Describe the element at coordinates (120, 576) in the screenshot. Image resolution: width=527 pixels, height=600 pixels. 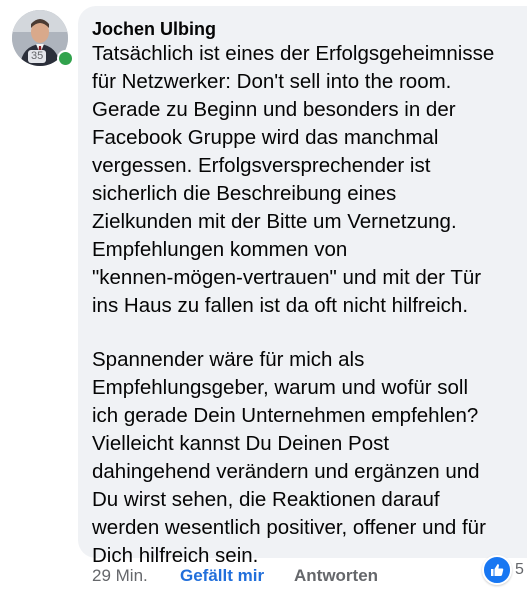
I see `comment-timestamp: 29 Min.` at that location.